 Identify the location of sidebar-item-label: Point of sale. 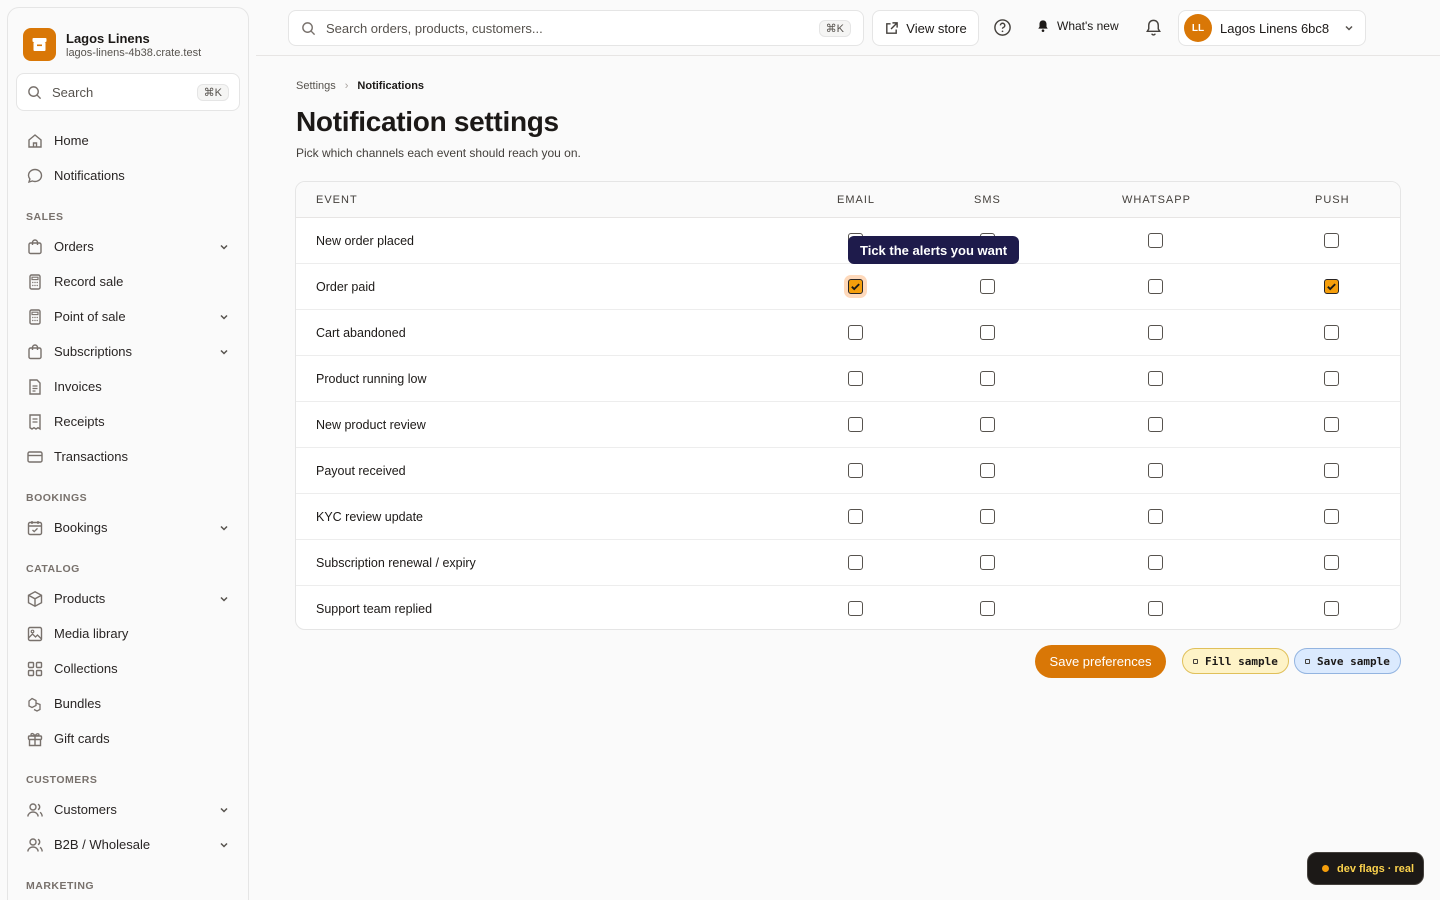
(90, 316).